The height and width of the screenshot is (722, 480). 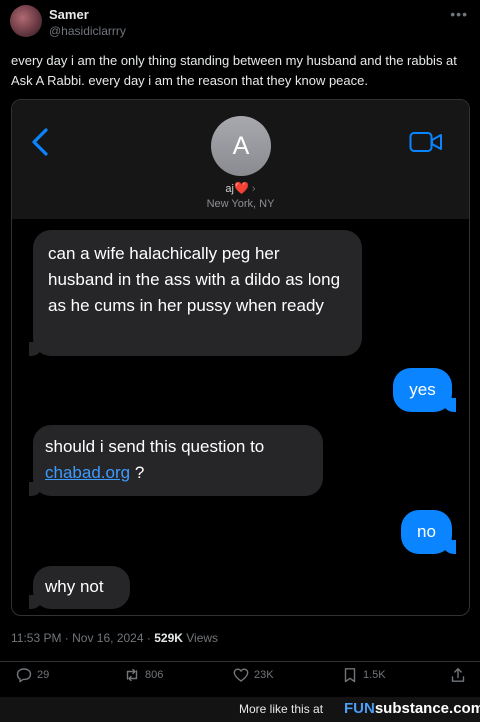 I want to click on video-call-icon, so click(x=425, y=142).